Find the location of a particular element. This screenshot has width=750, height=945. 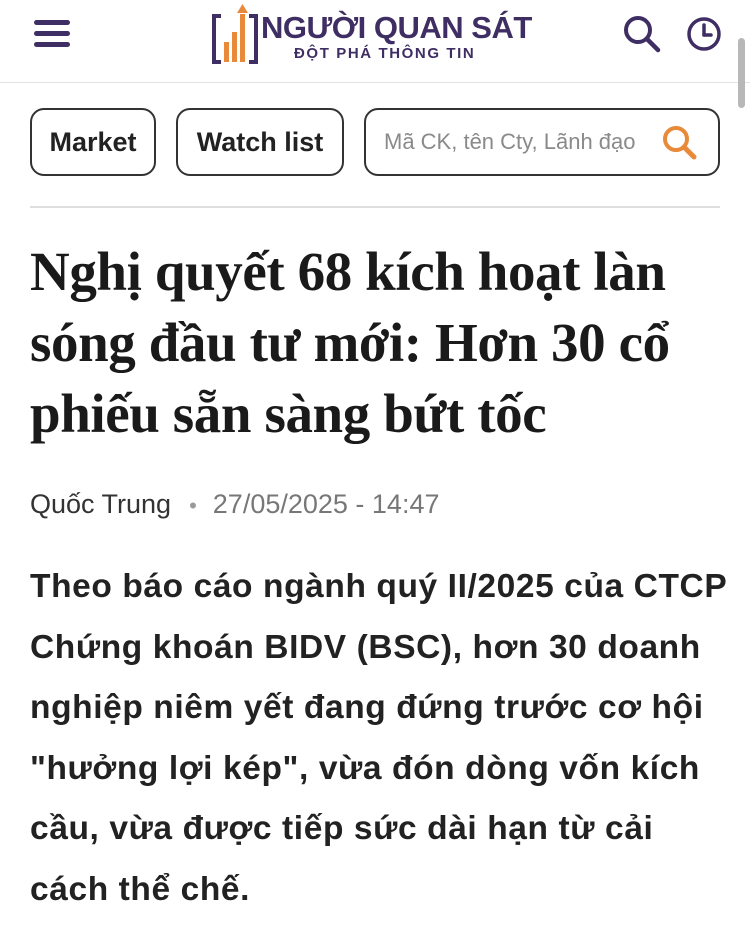

logo-chart-icon is located at coordinates (235, 34).